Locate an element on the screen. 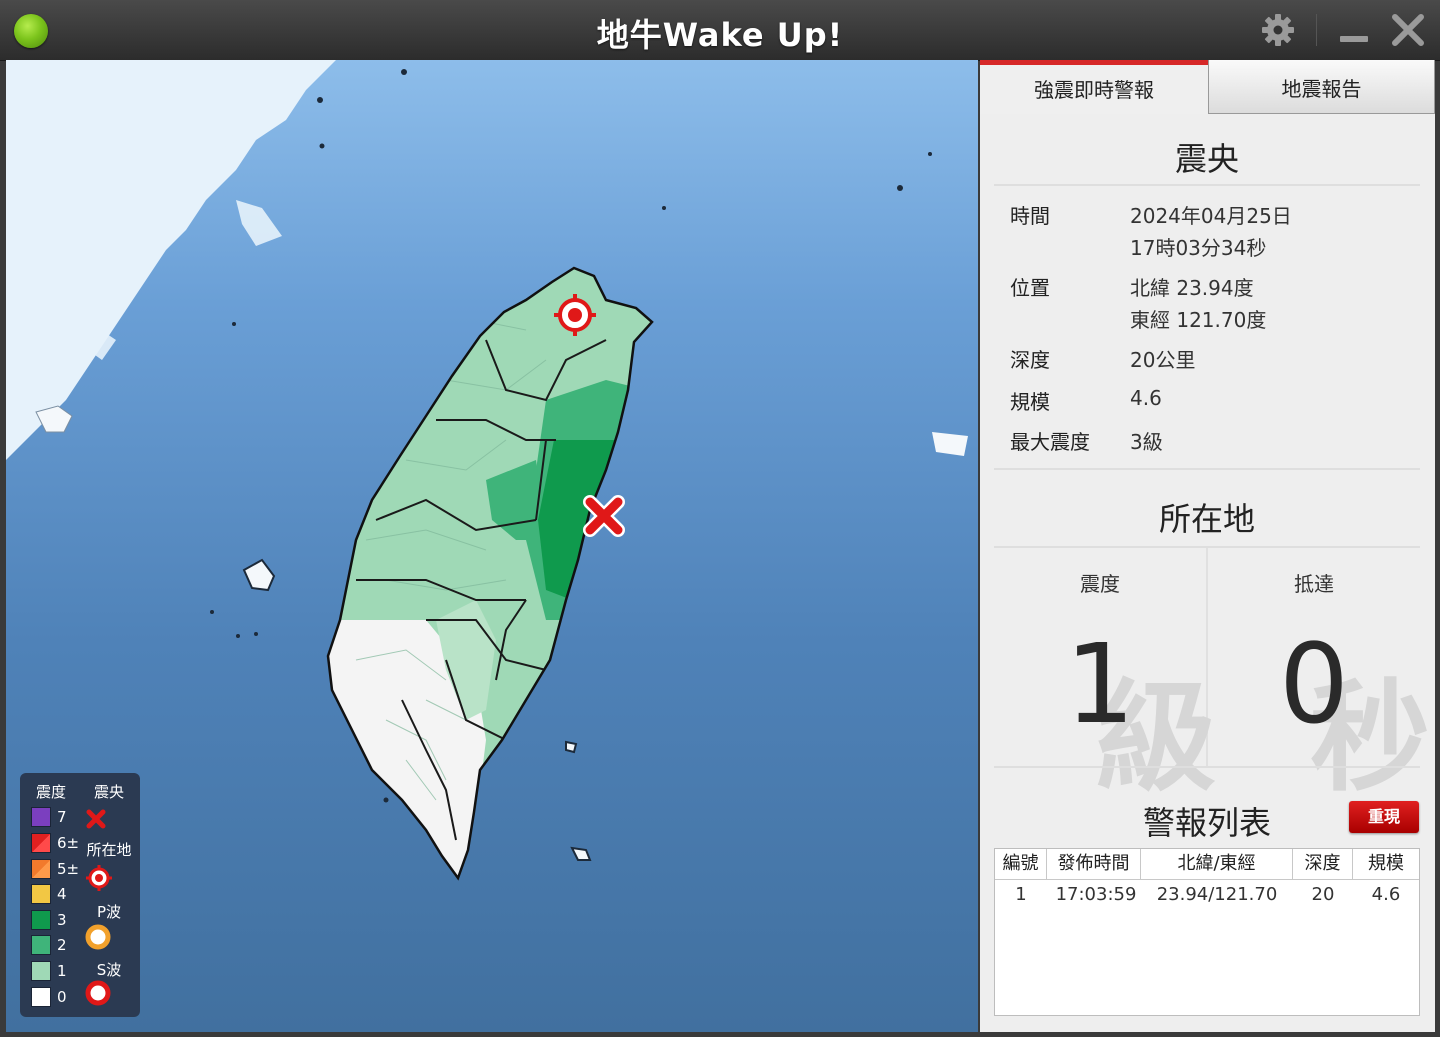 Image resolution: width=1440 pixels, height=1037 pixels. legend-level-label: 7 is located at coordinates (62, 817).